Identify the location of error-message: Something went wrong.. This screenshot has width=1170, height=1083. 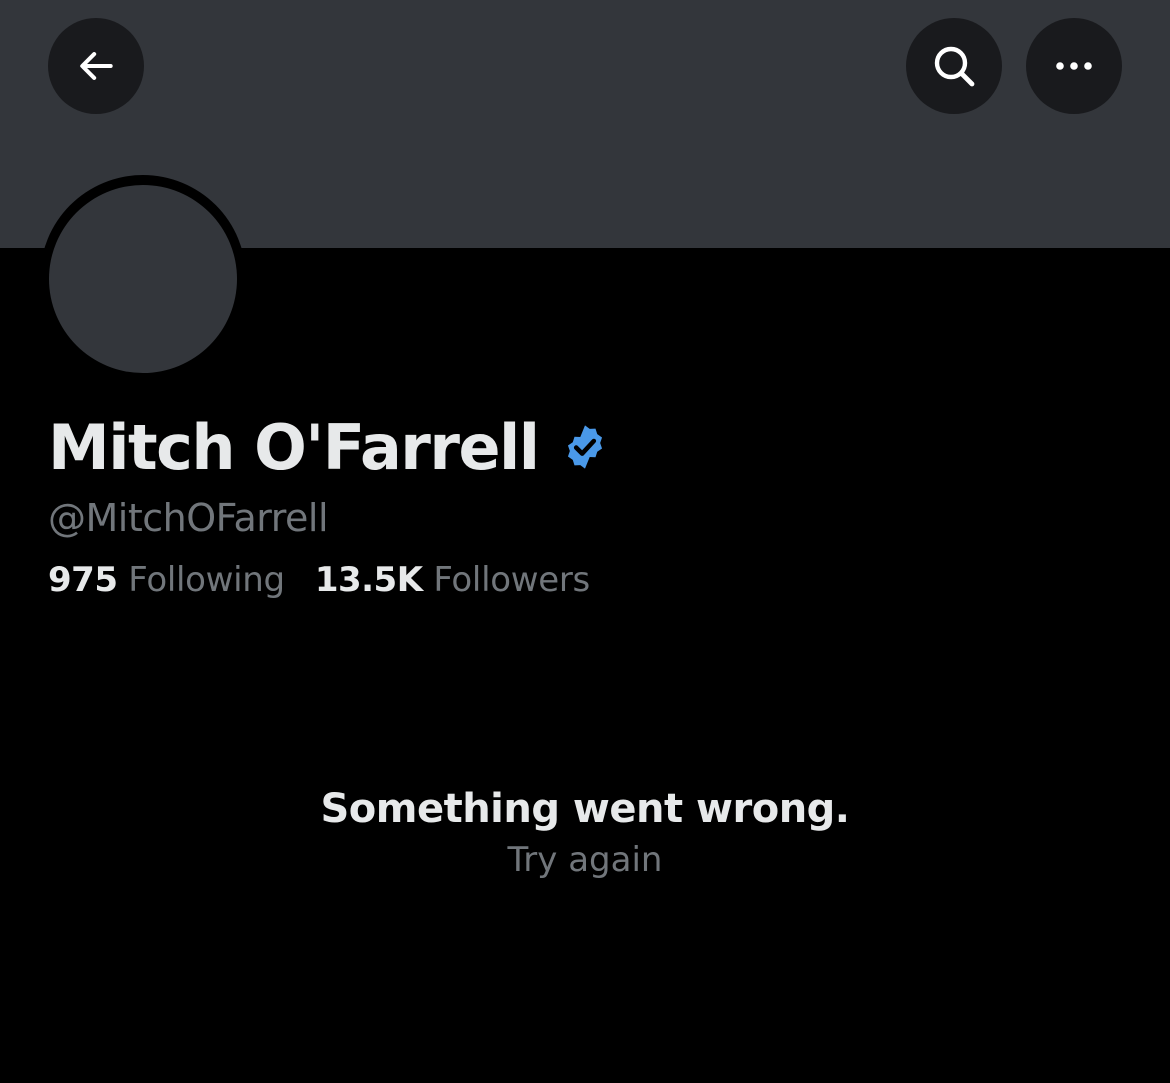
(585, 809).